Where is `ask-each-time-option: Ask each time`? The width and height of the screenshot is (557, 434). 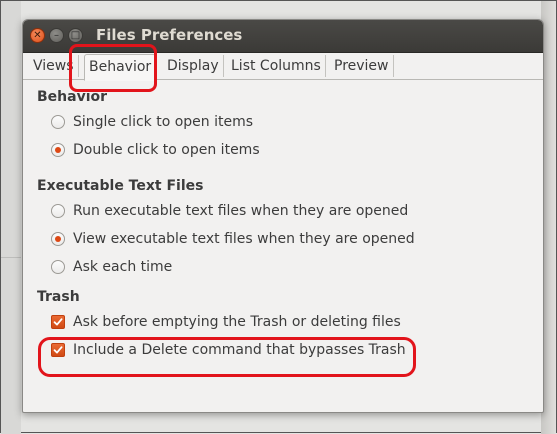 ask-each-time-option: Ask each time is located at coordinates (111, 267).